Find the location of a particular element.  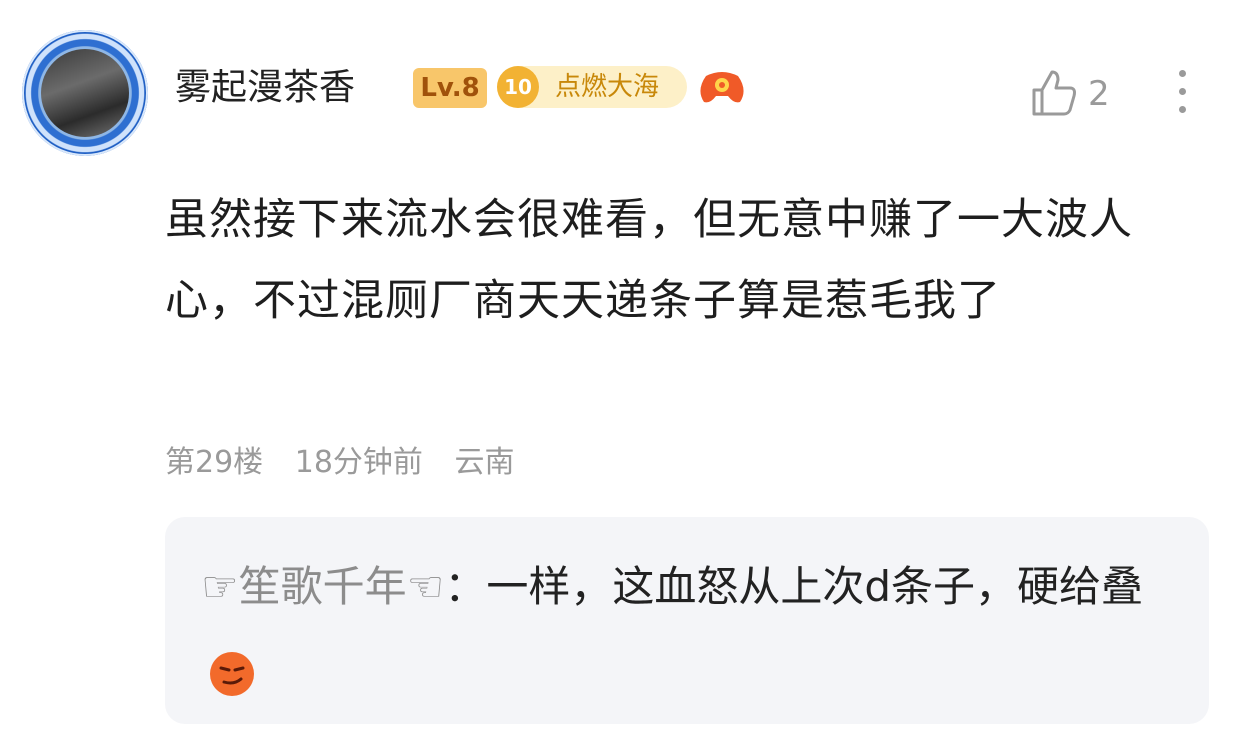

avatar-image is located at coordinates (85, 93).